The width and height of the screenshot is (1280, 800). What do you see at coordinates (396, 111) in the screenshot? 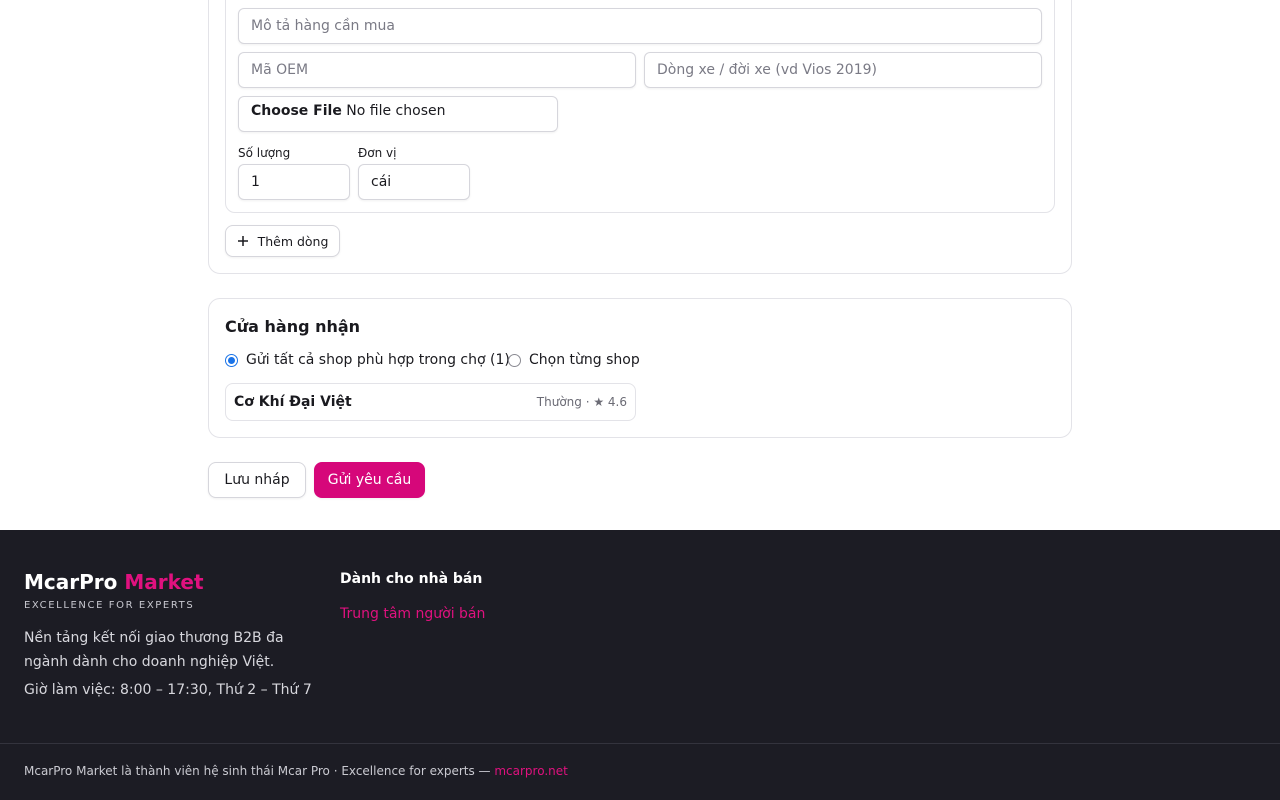
I see `file-status-text: No file chosen` at bounding box center [396, 111].